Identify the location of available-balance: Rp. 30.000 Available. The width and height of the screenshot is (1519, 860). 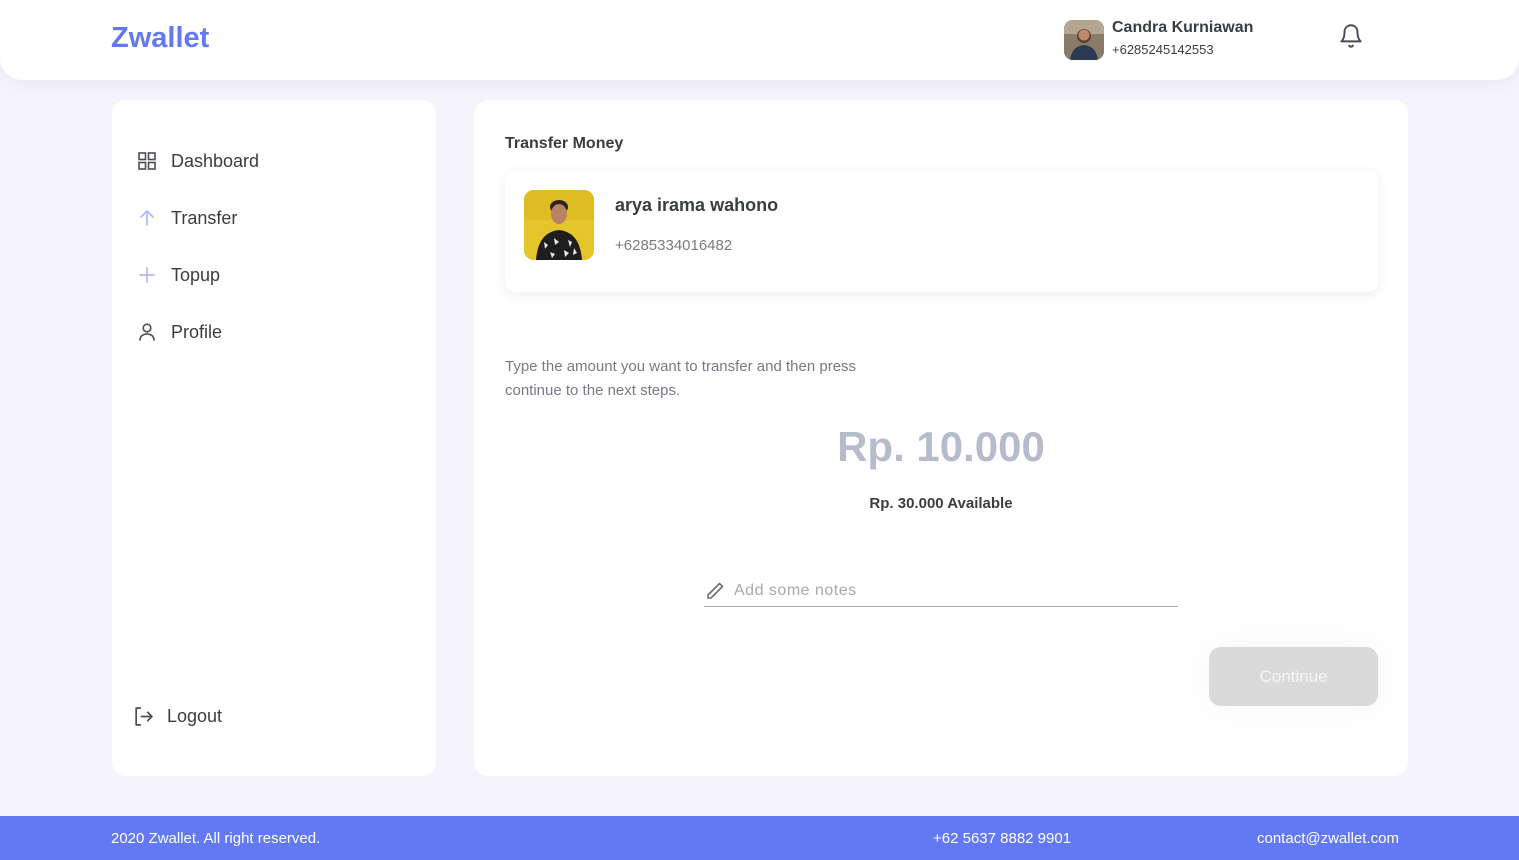
(941, 503).